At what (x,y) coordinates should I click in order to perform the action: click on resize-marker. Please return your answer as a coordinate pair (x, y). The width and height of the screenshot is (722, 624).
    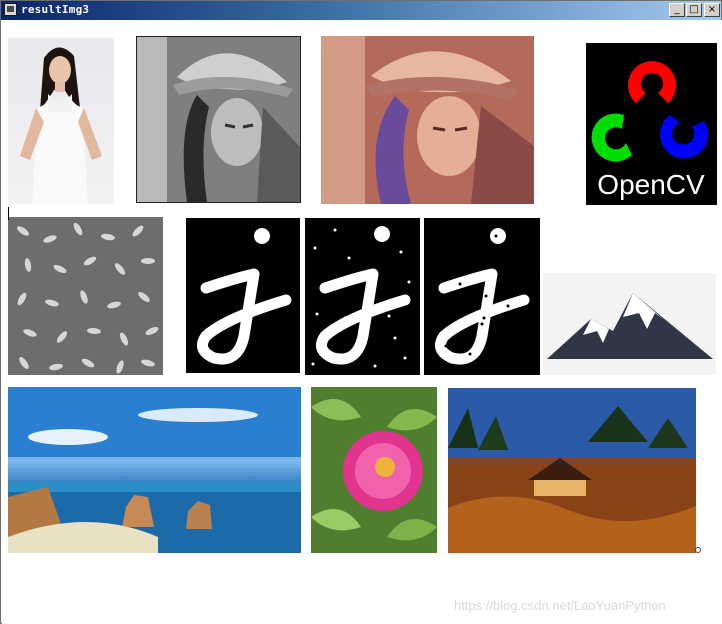
    Looking at the image, I should click on (698, 550).